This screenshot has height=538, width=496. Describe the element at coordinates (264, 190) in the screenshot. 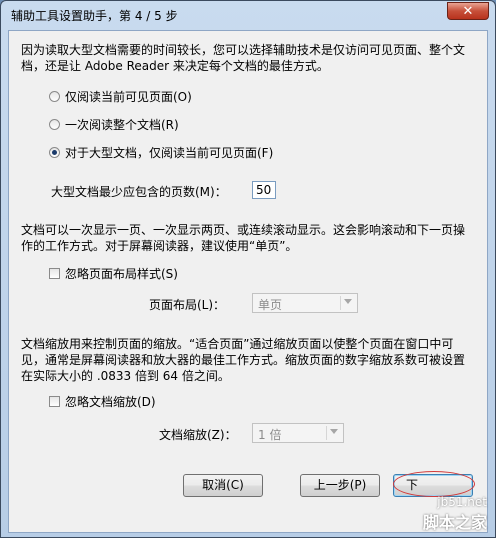

I see `min-pages-input` at that location.